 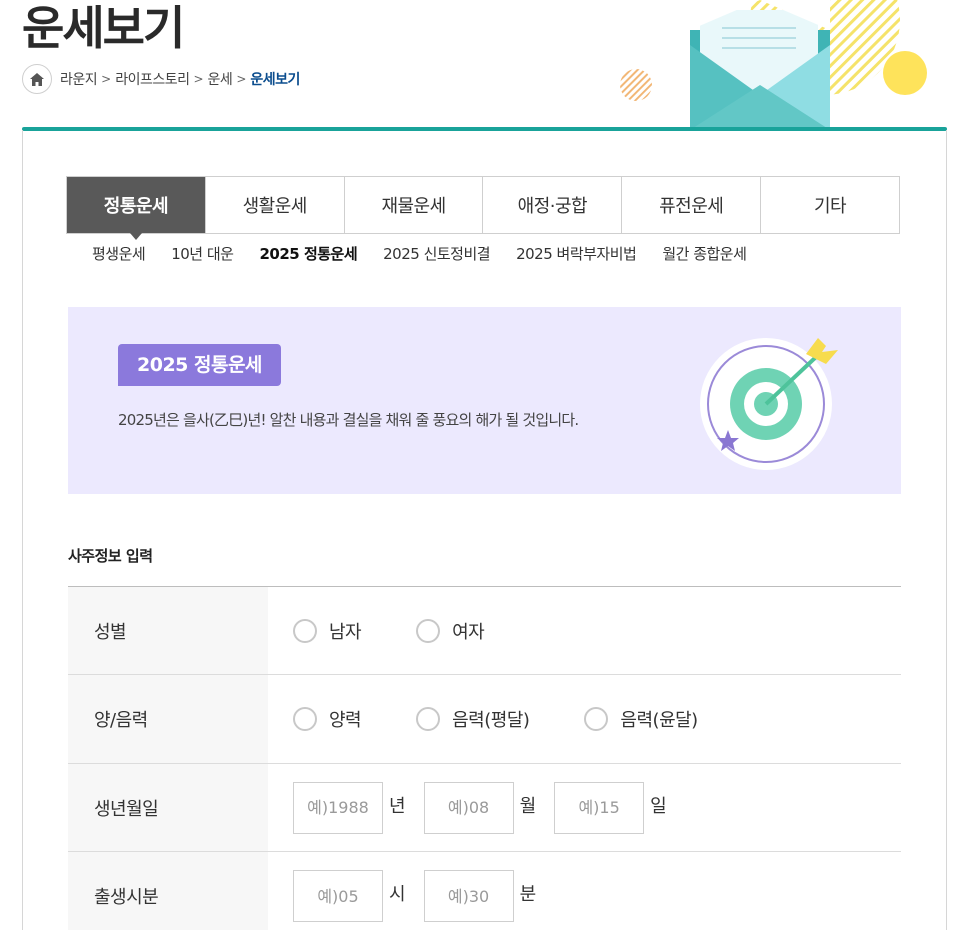 I want to click on radio-label: 남자, so click(x=345, y=632).